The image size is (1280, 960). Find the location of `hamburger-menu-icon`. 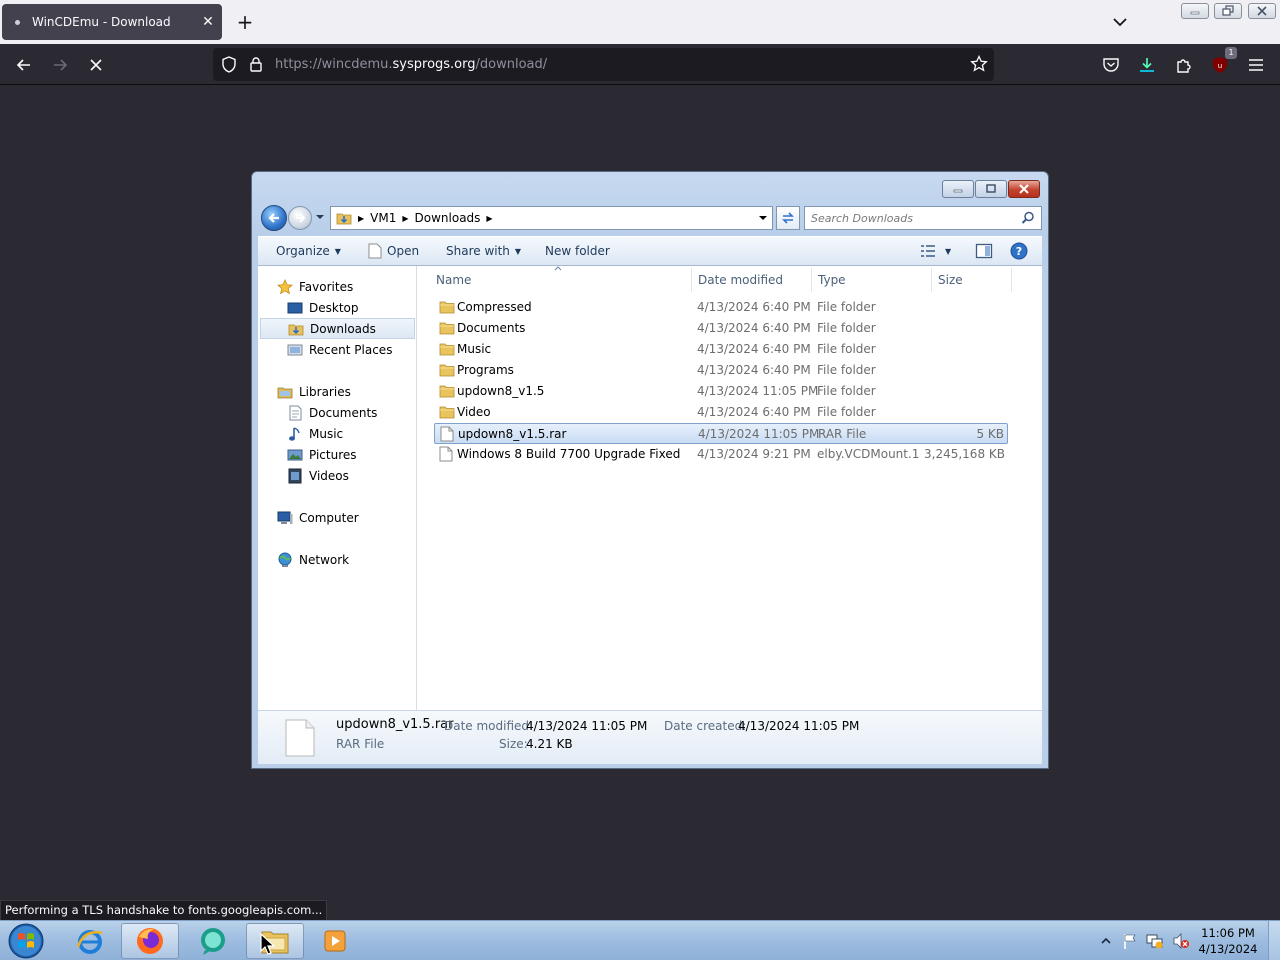

hamburger-menu-icon is located at coordinates (1256, 65).